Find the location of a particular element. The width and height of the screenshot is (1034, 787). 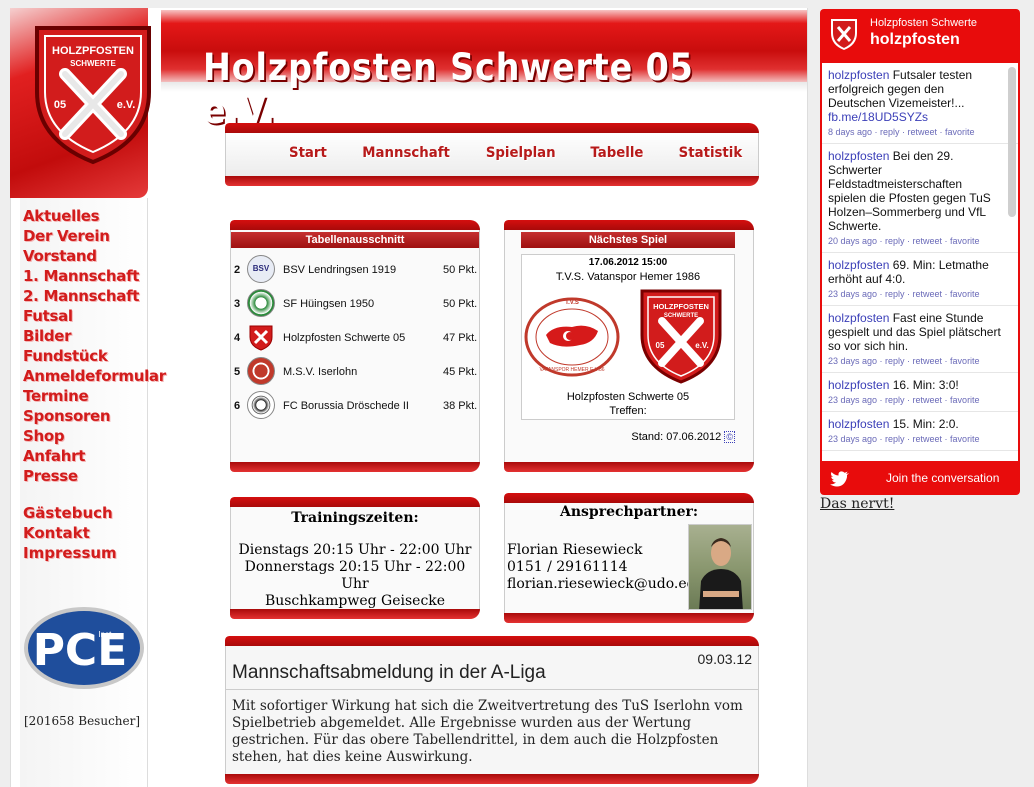

sidebar-item-shop: Shop is located at coordinates (94, 436).